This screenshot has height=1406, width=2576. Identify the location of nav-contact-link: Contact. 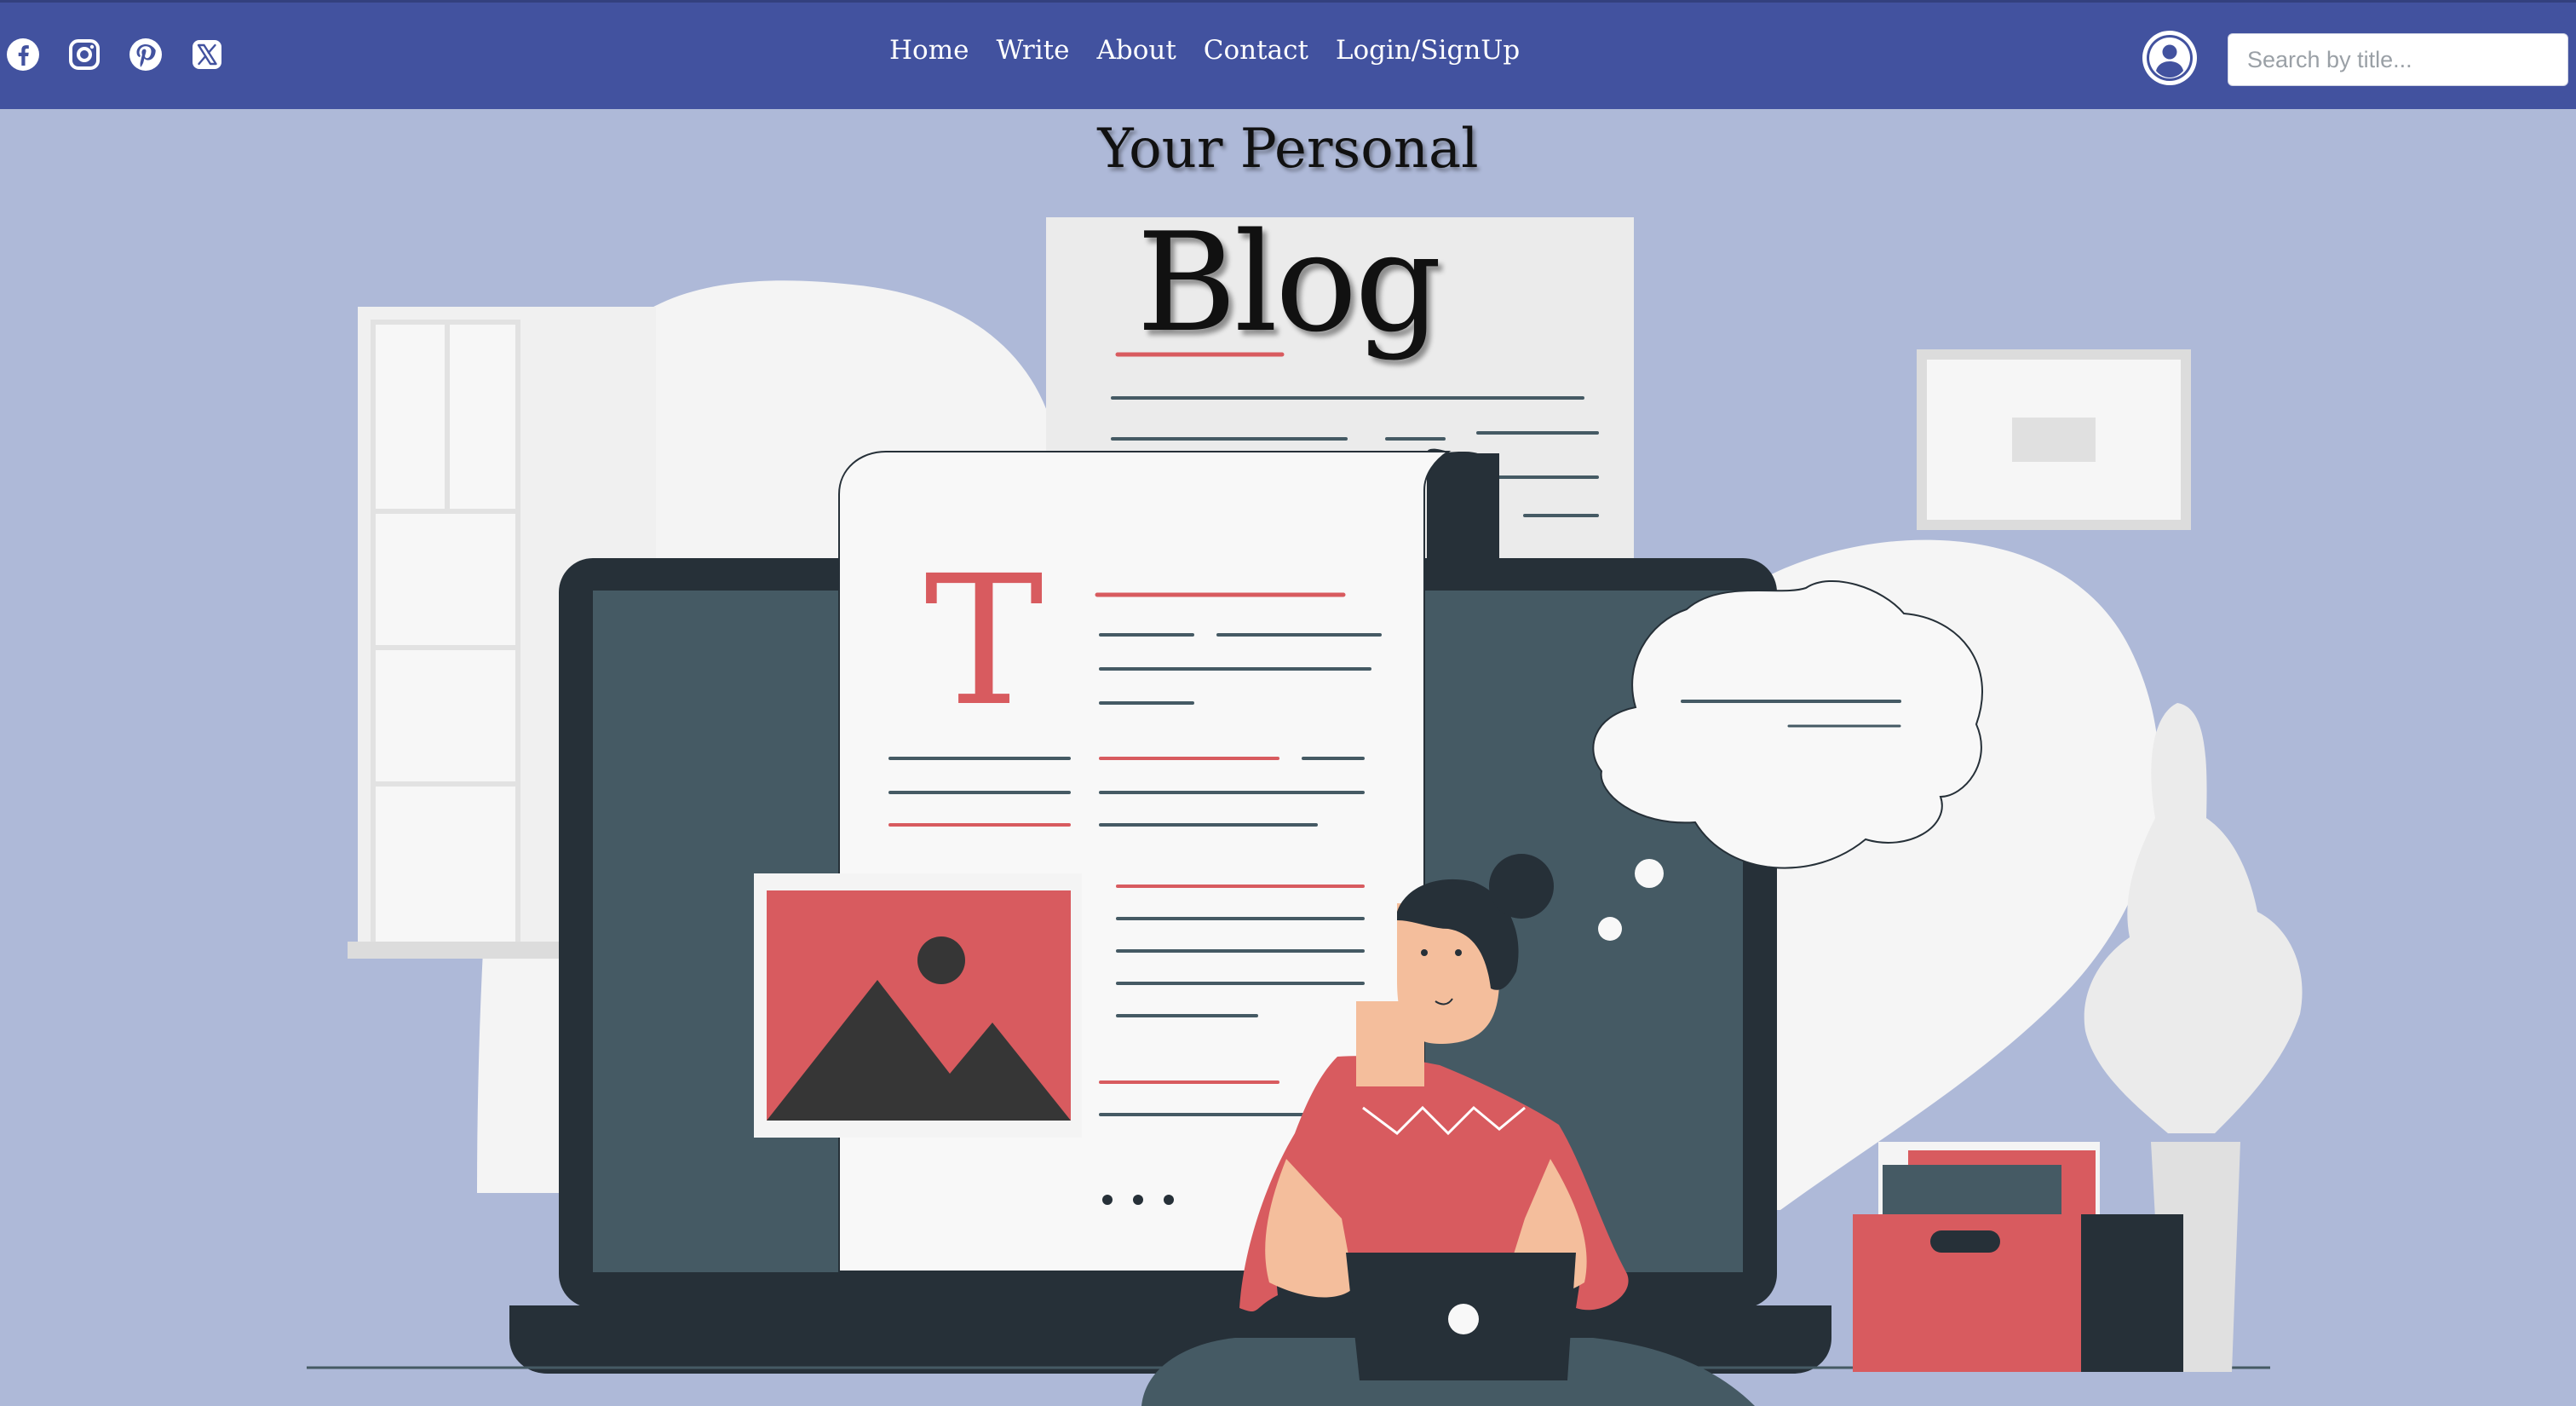
(1256, 50).